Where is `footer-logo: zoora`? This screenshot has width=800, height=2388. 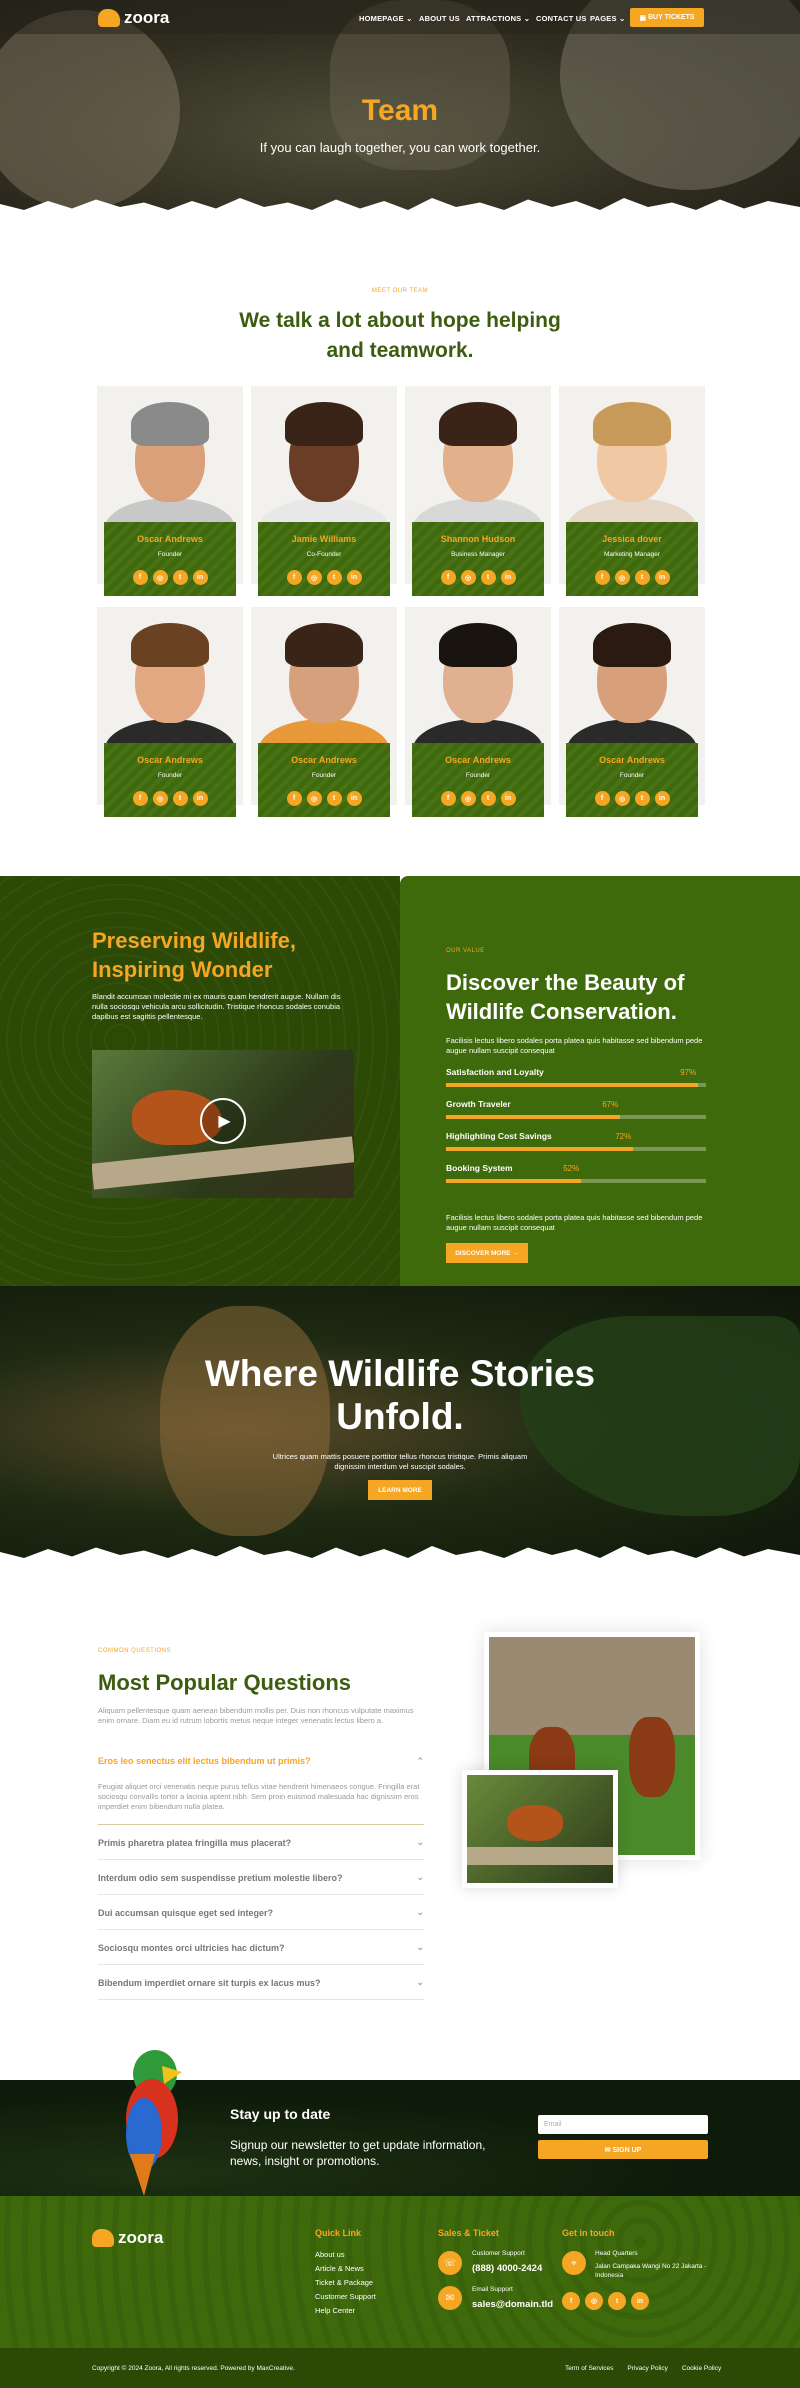 footer-logo: zoora is located at coordinates (127, 2238).